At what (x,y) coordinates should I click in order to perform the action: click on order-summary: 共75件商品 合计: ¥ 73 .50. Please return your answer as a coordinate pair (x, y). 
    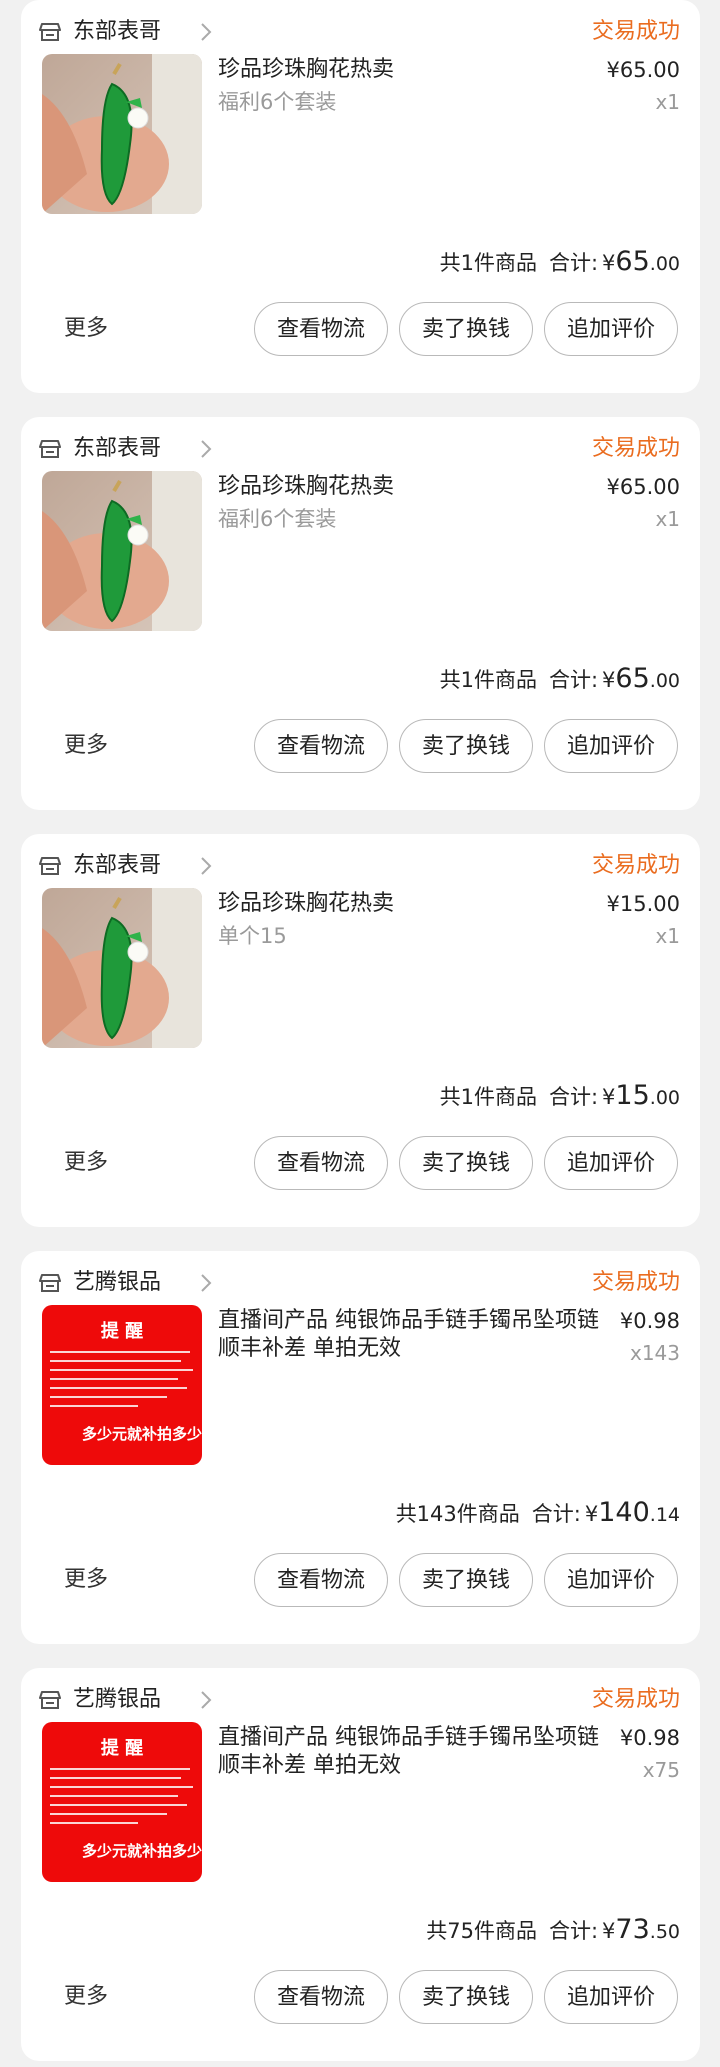
    Looking at the image, I should click on (553, 1932).